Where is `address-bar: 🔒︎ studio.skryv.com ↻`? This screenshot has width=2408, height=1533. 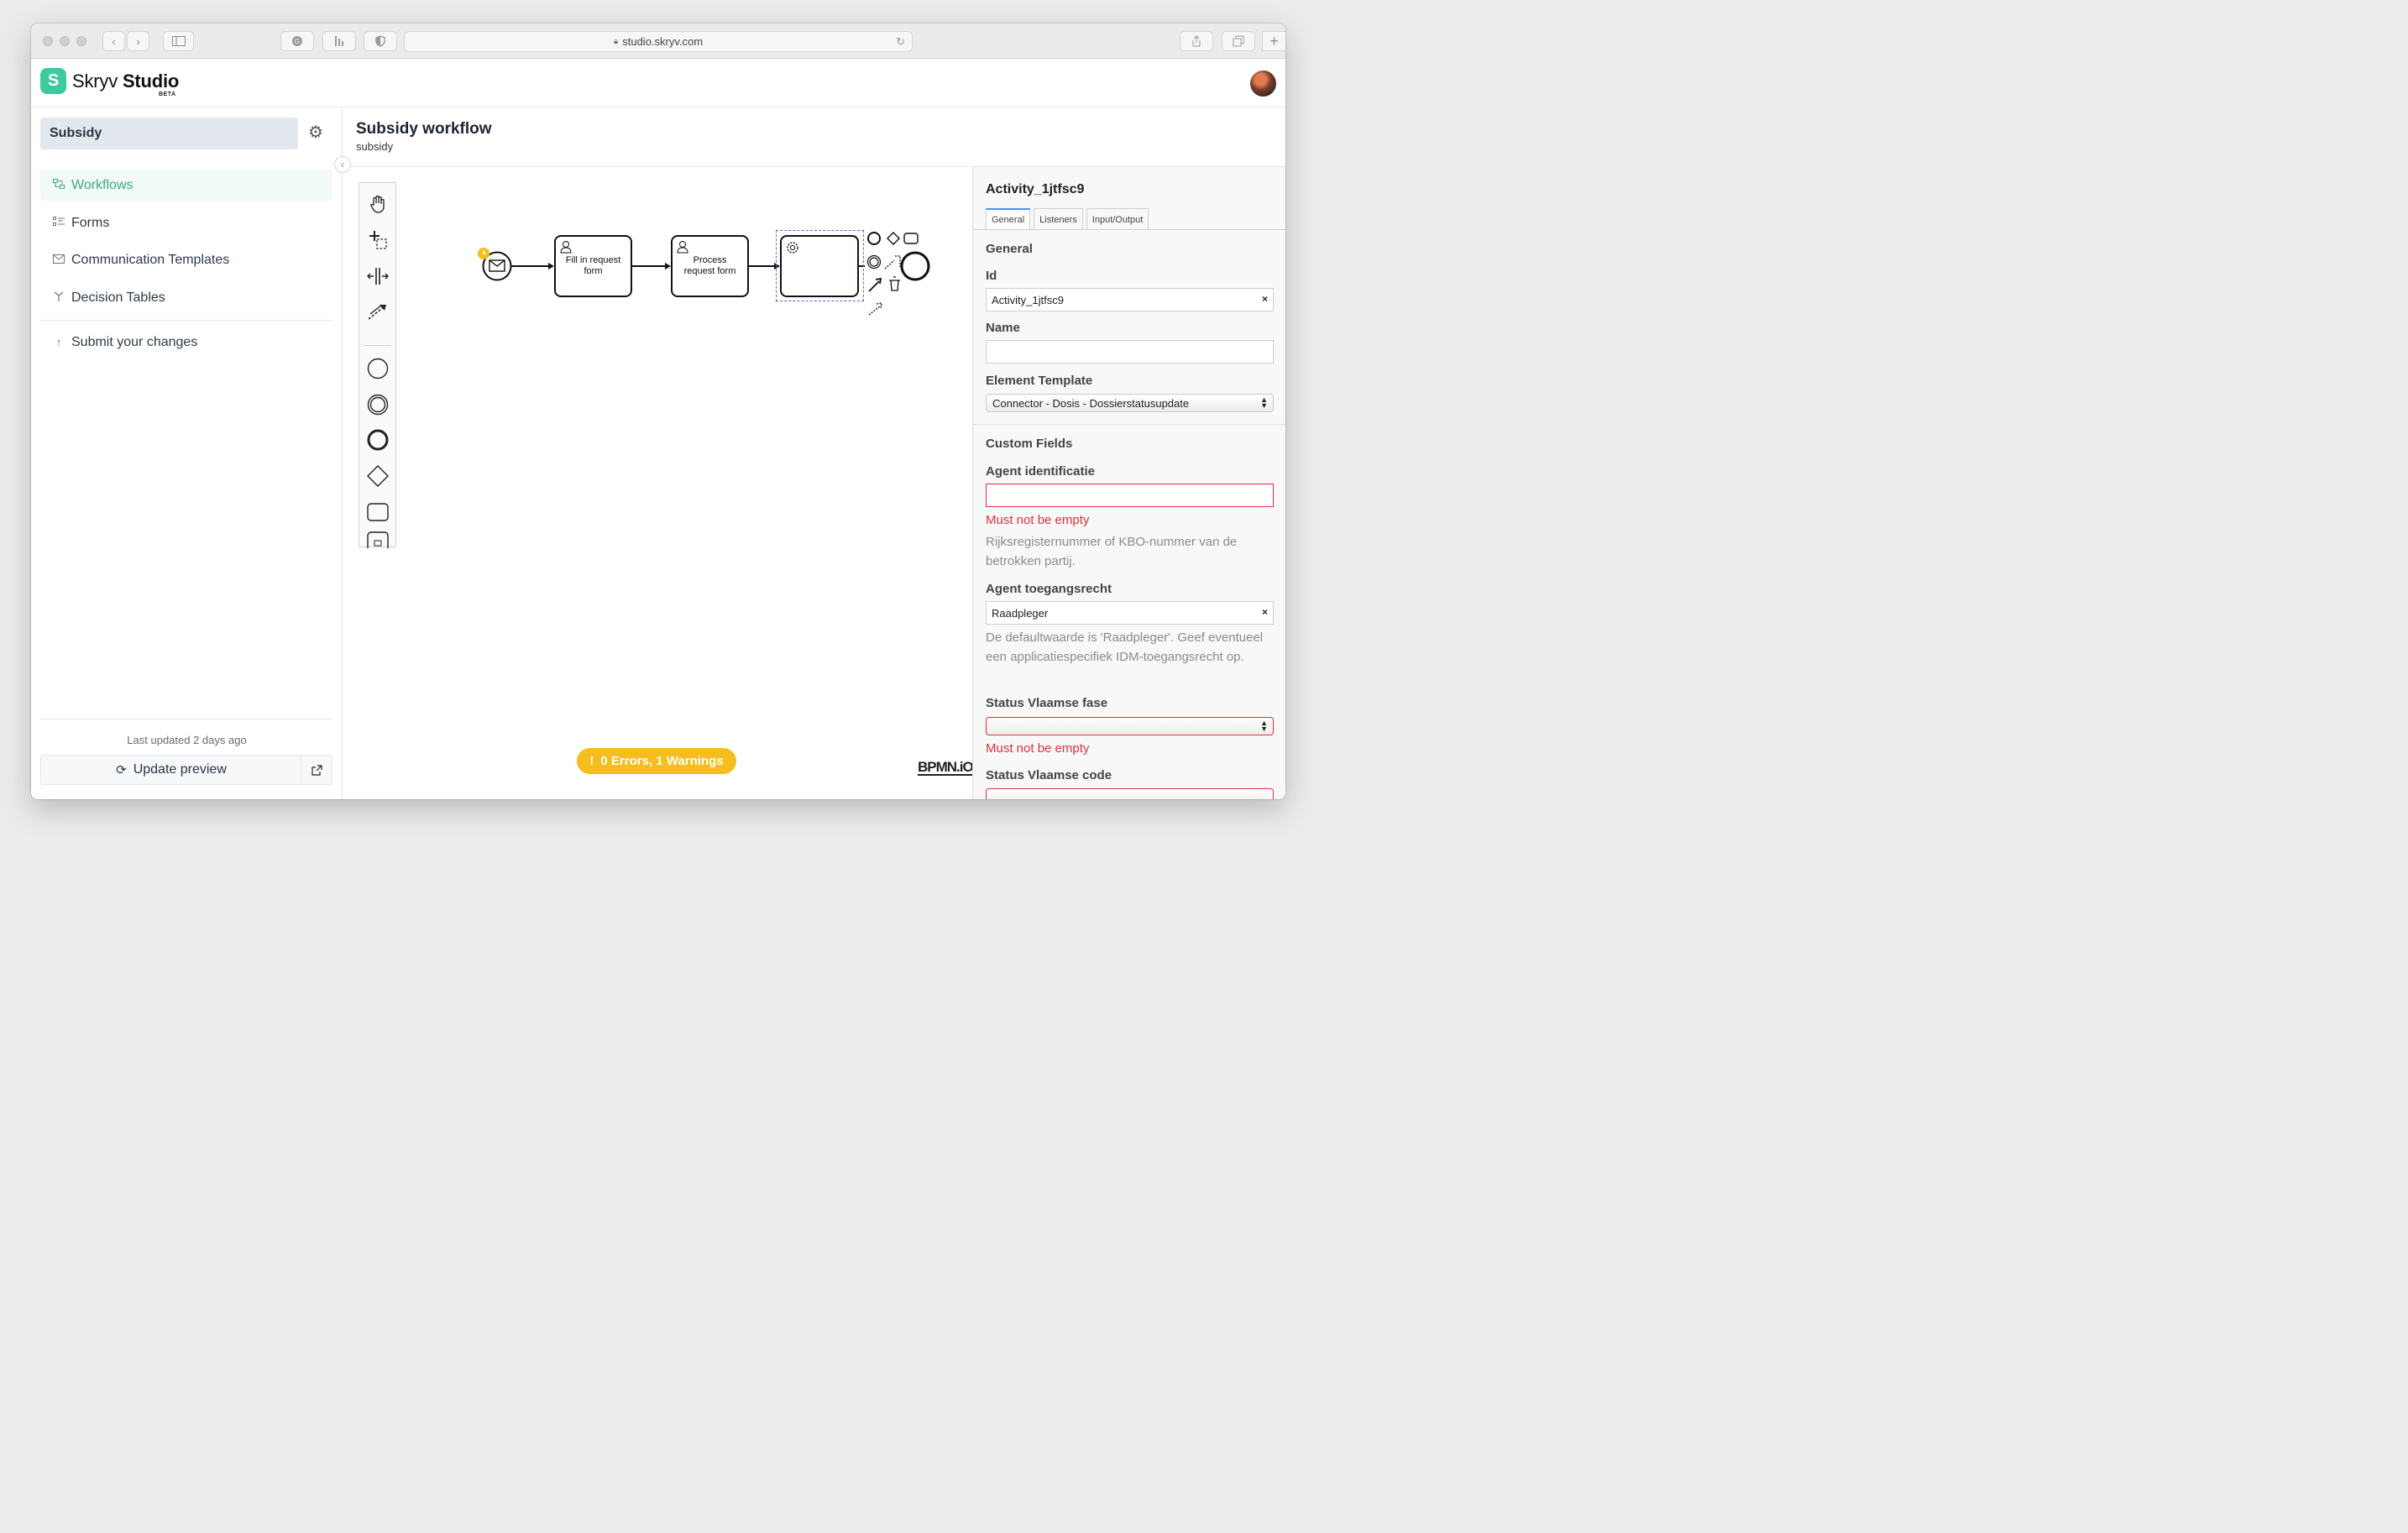 address-bar: 🔒︎ studio.skryv.com ↻ is located at coordinates (659, 42).